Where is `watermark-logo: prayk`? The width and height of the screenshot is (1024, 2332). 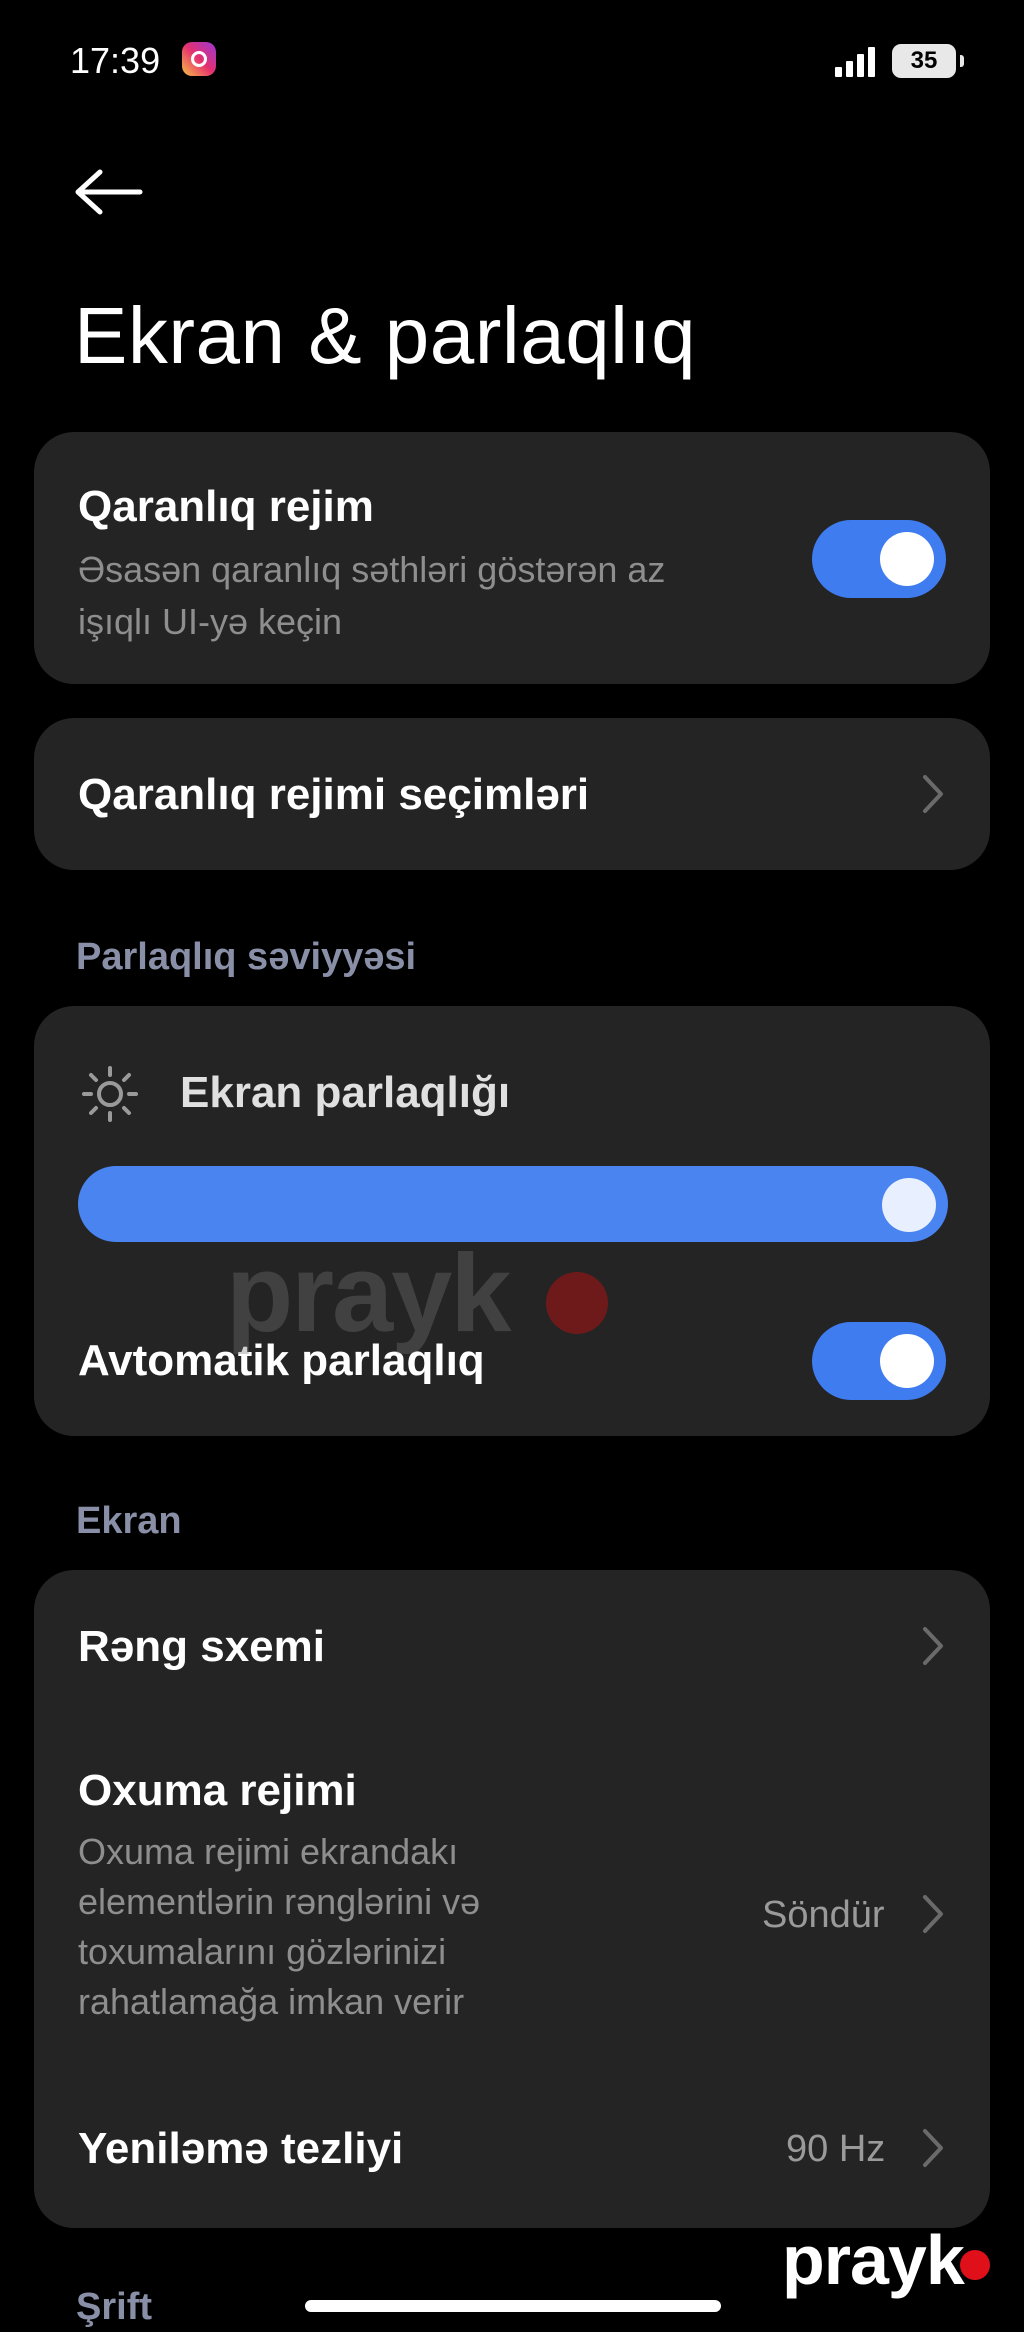 watermark-logo: prayk is located at coordinates (873, 2260).